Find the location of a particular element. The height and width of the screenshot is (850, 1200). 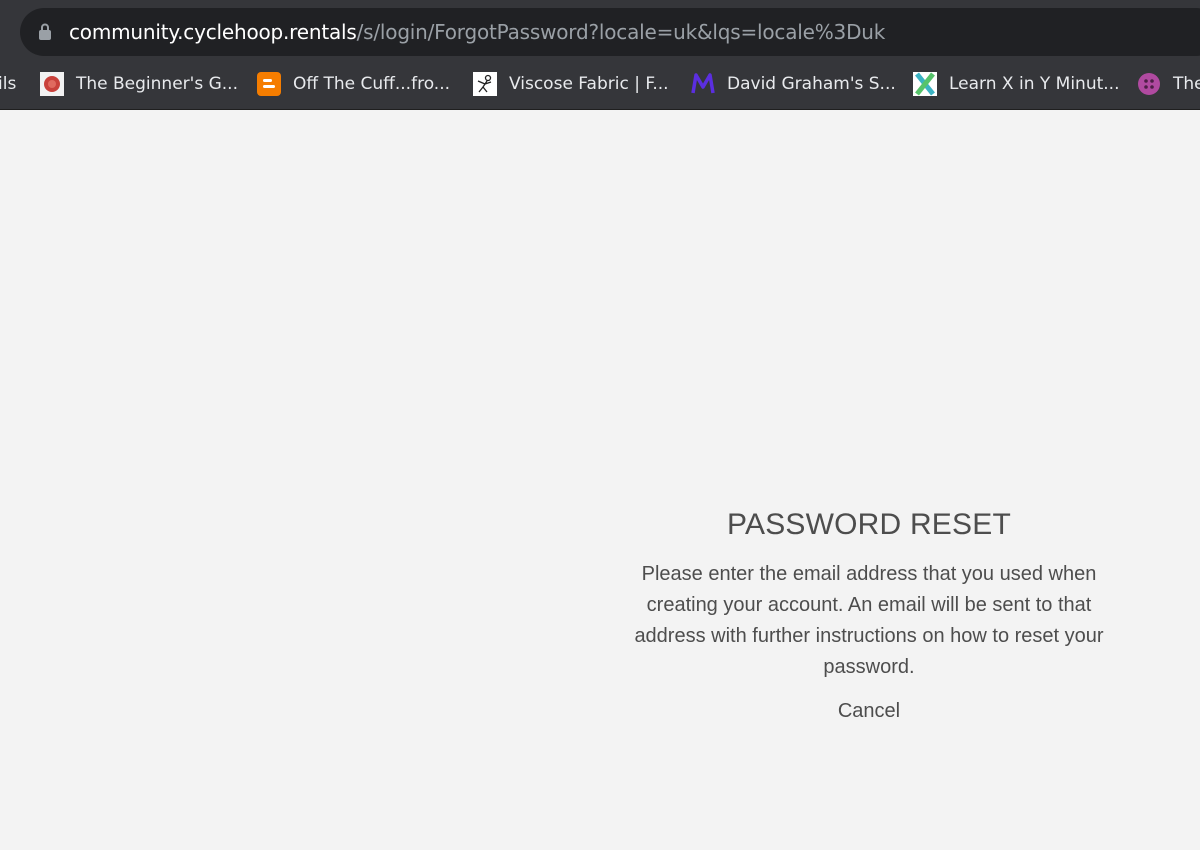

bookmark-item: The is located at coordinates (1168, 84).